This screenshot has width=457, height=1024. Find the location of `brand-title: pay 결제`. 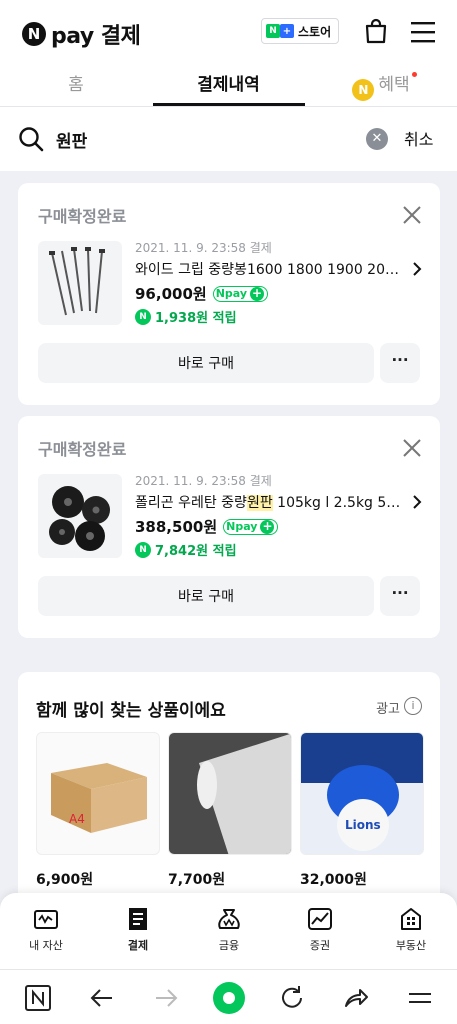

brand-title: pay 결제 is located at coordinates (96, 36).